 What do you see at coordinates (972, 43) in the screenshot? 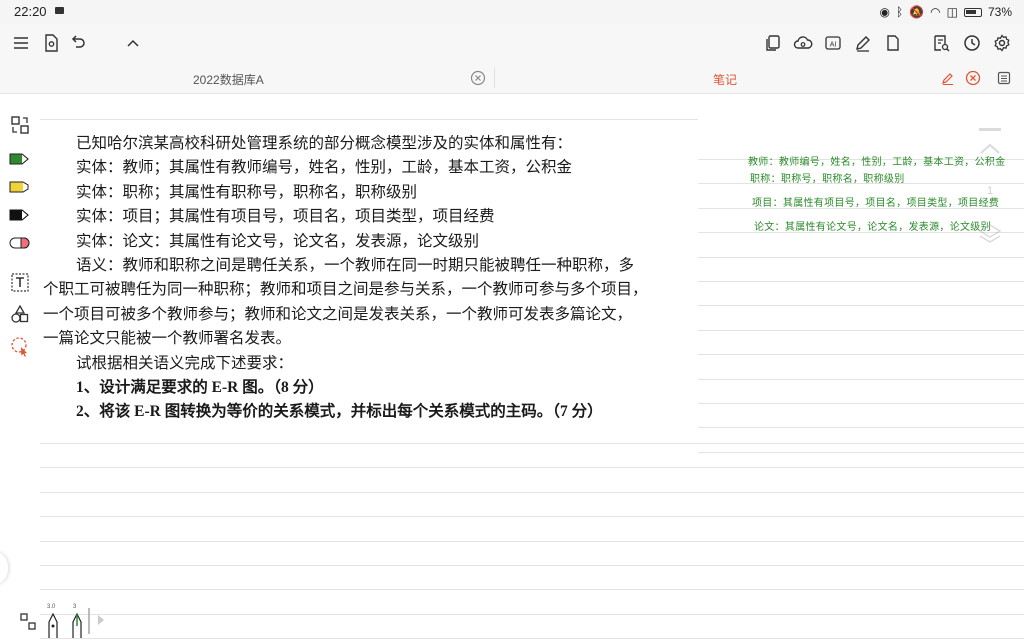
I see `clock-icon` at bounding box center [972, 43].